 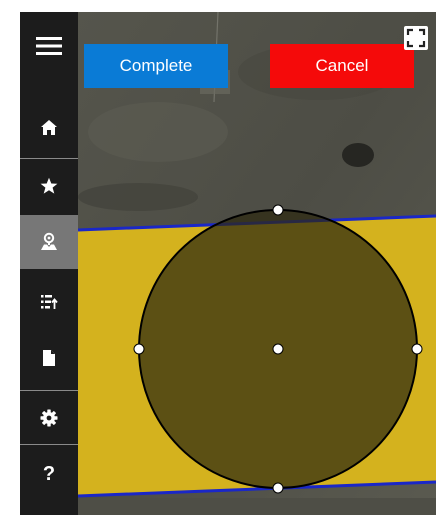 I want to click on settings-button, so click(x=49, y=418).